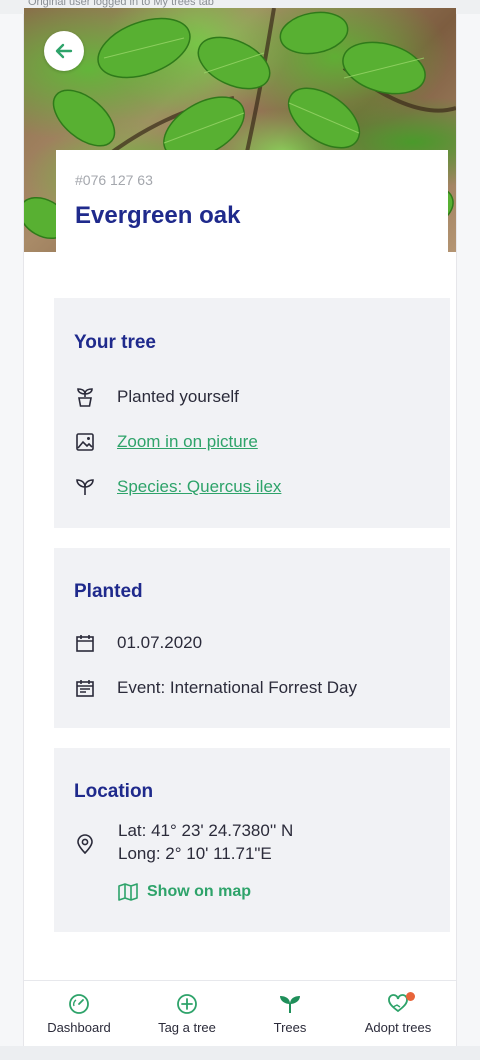 Image resolution: width=480 pixels, height=1060 pixels. Describe the element at coordinates (187, 1004) in the screenshot. I see `plus-circle-icon` at that location.